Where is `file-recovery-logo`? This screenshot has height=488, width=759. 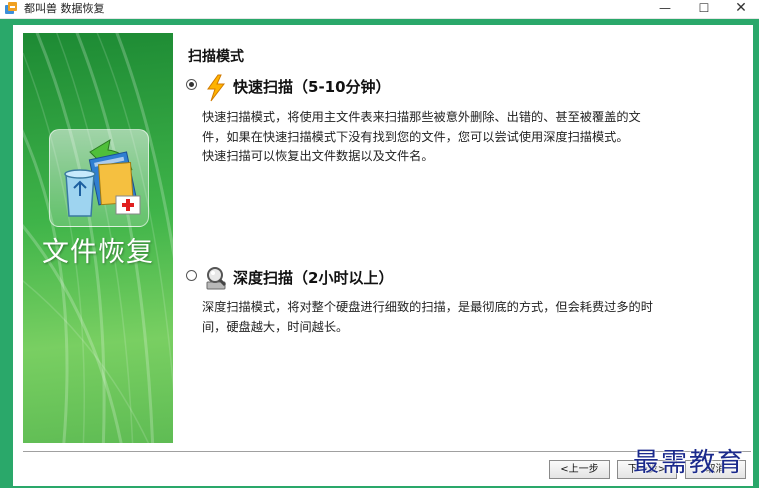 file-recovery-logo is located at coordinates (99, 178).